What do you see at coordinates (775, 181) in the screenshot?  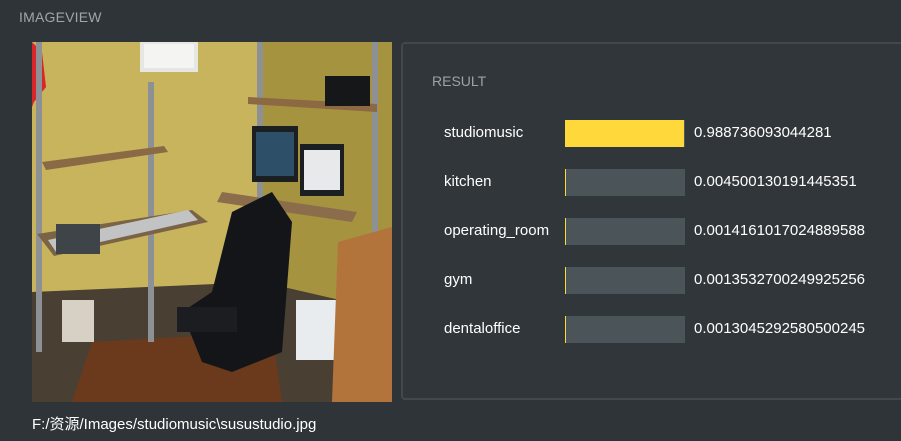 I see `result-value: 0.004500130191445351` at bounding box center [775, 181].